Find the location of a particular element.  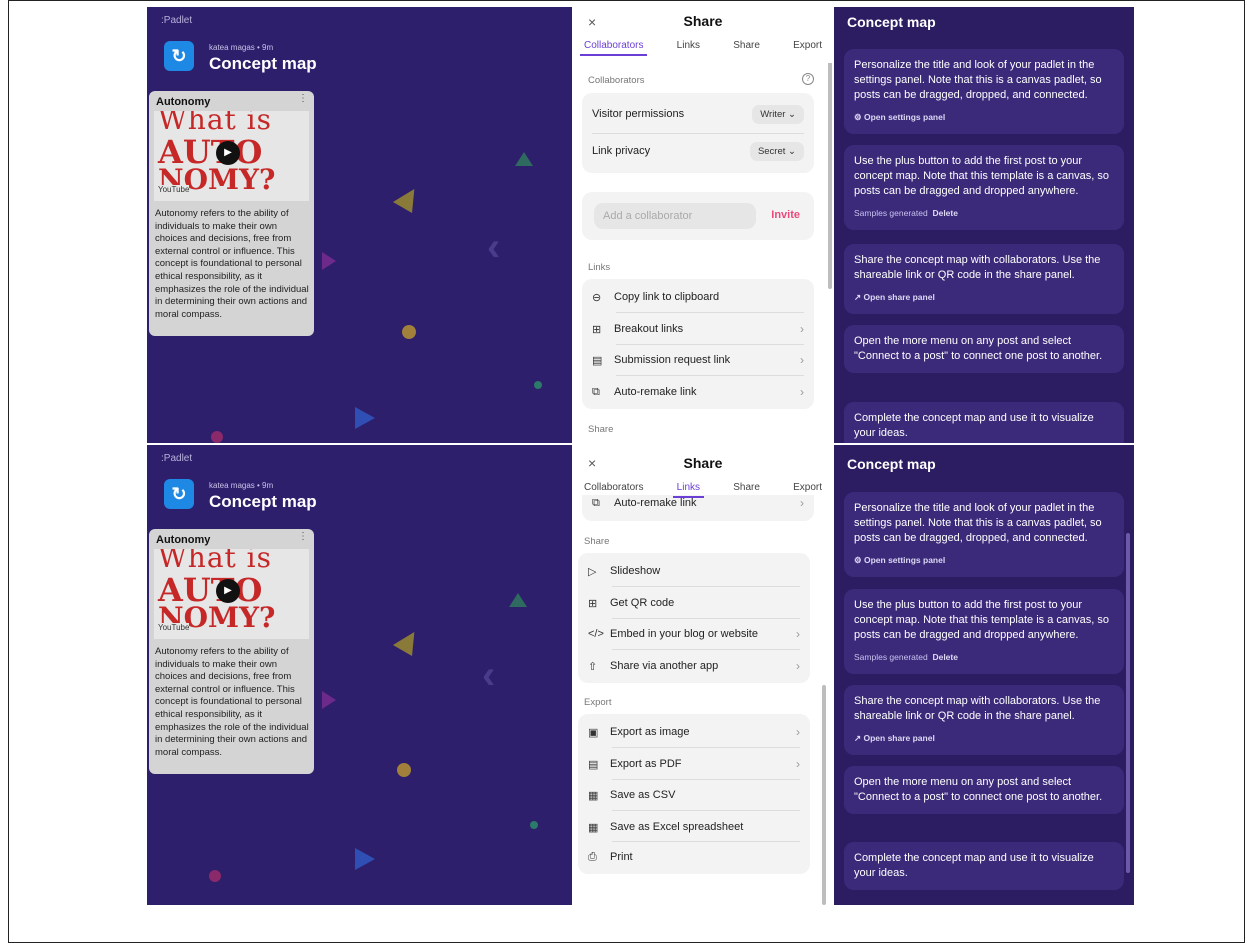

padlet-brand: :Padlet is located at coordinates (177, 20).